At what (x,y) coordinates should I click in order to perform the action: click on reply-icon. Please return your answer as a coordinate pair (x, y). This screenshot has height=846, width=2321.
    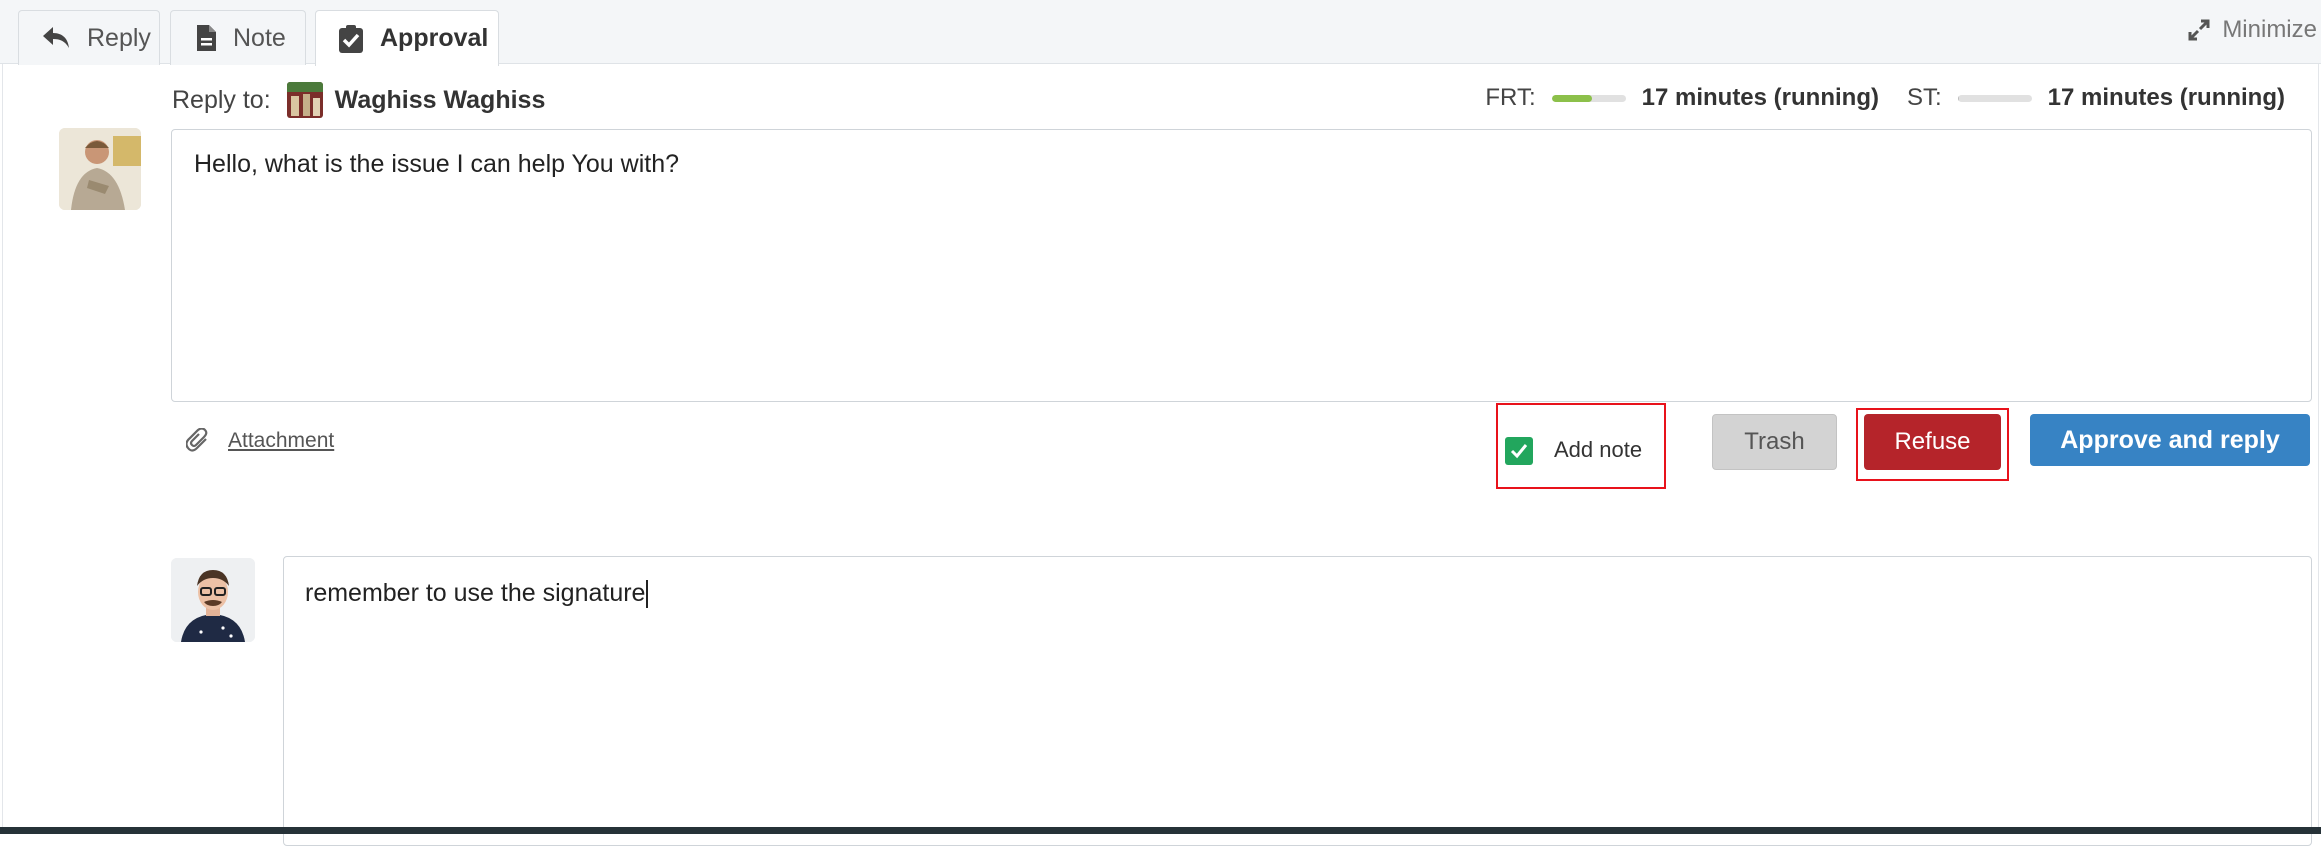
    Looking at the image, I should click on (56, 37).